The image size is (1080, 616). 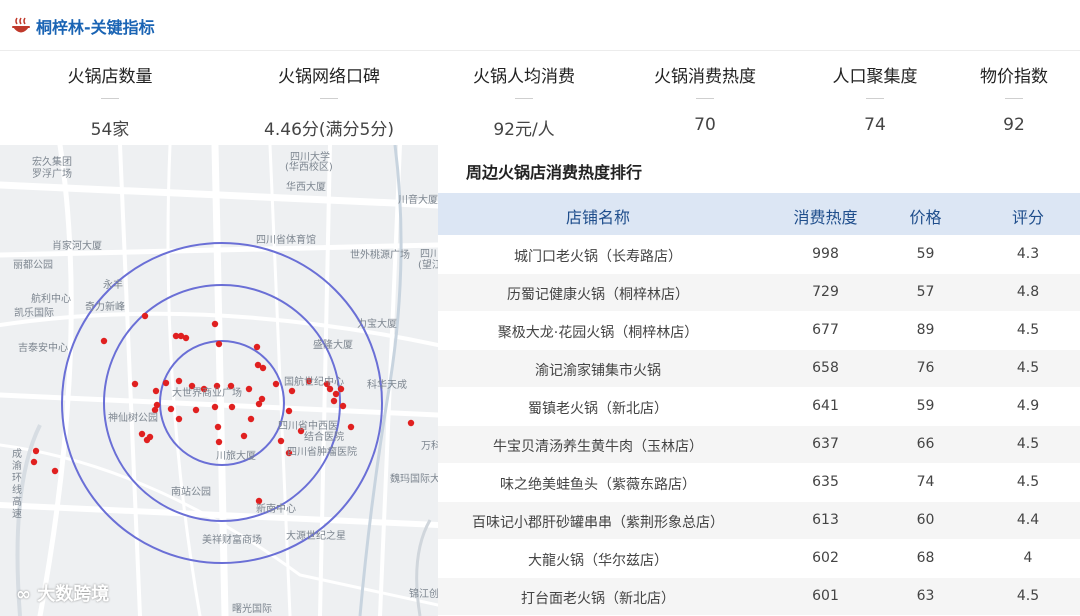 What do you see at coordinates (825, 368) in the screenshot?
I see `cell-heat: 658` at bounding box center [825, 368].